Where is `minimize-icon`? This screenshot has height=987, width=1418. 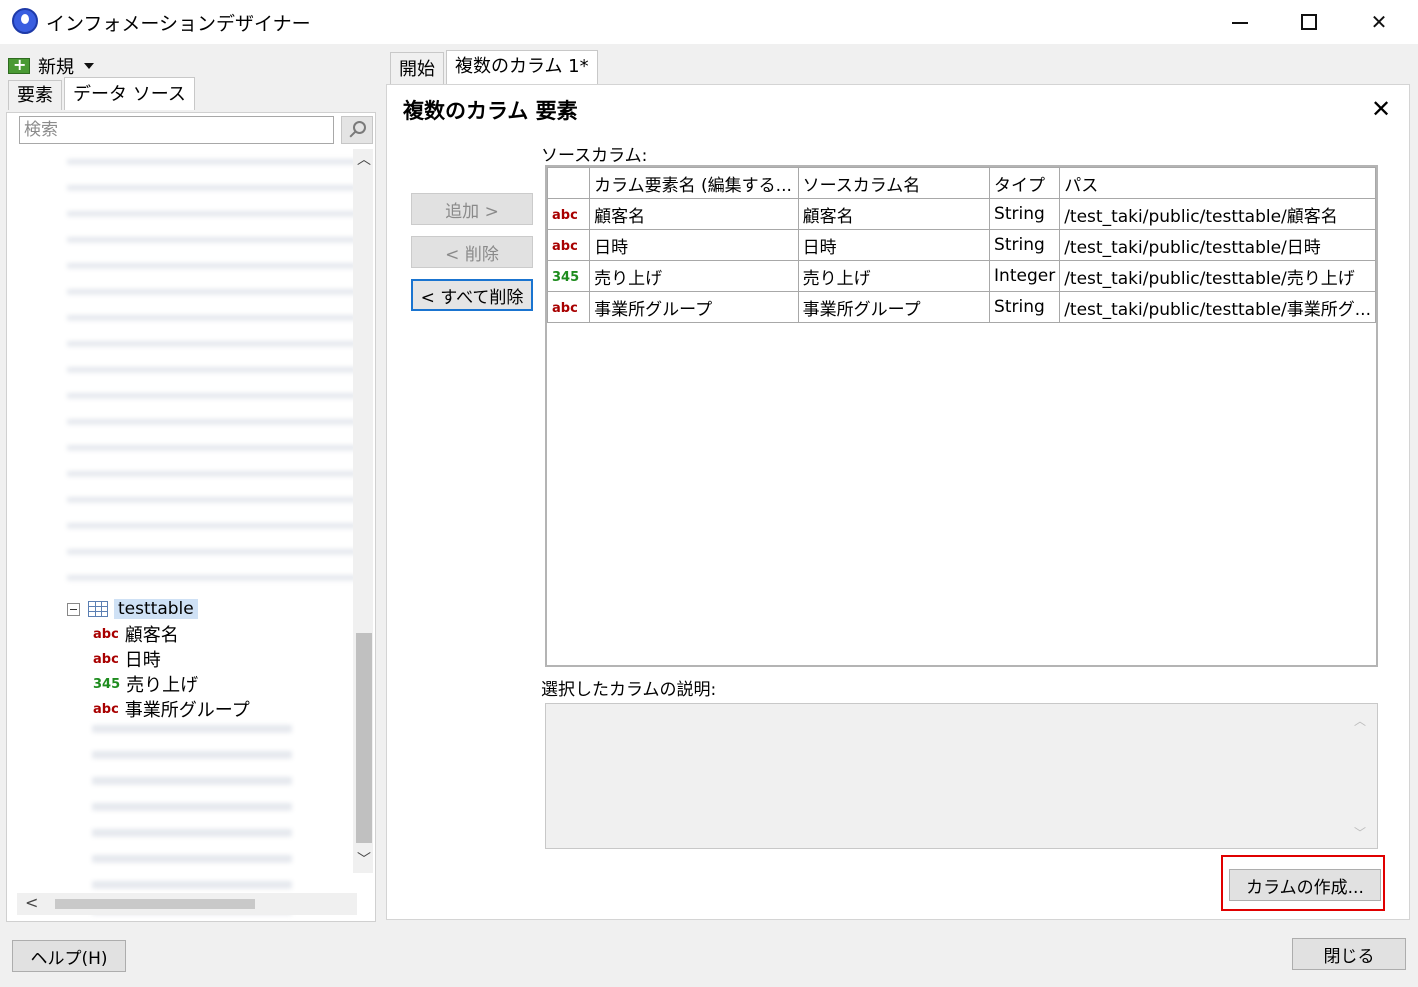 minimize-icon is located at coordinates (1240, 23).